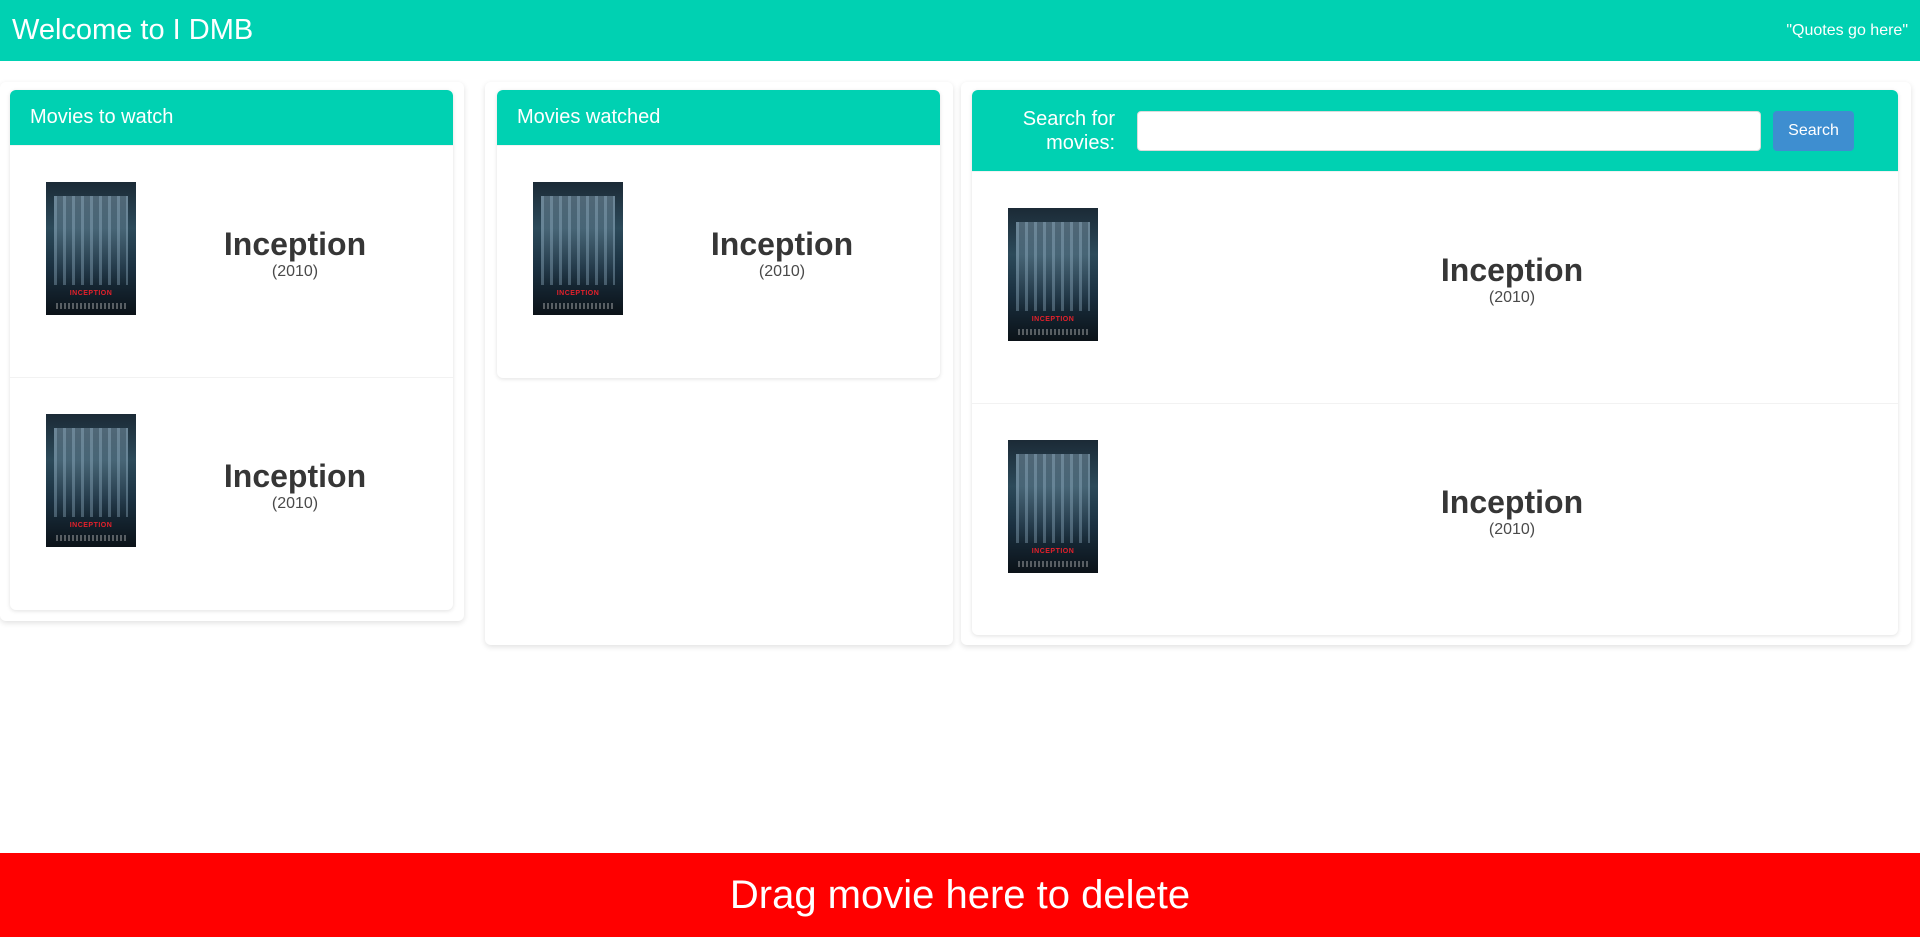 Image resolution: width=1920 pixels, height=937 pixels. What do you see at coordinates (1449, 130) in the screenshot?
I see `search-input` at bounding box center [1449, 130].